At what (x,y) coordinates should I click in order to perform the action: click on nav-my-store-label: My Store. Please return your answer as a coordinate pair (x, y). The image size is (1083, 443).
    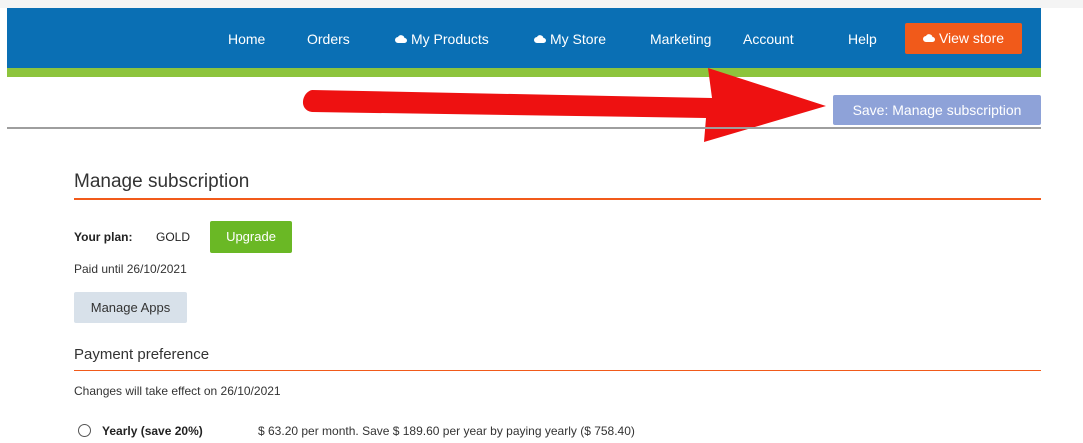
    Looking at the image, I should click on (578, 39).